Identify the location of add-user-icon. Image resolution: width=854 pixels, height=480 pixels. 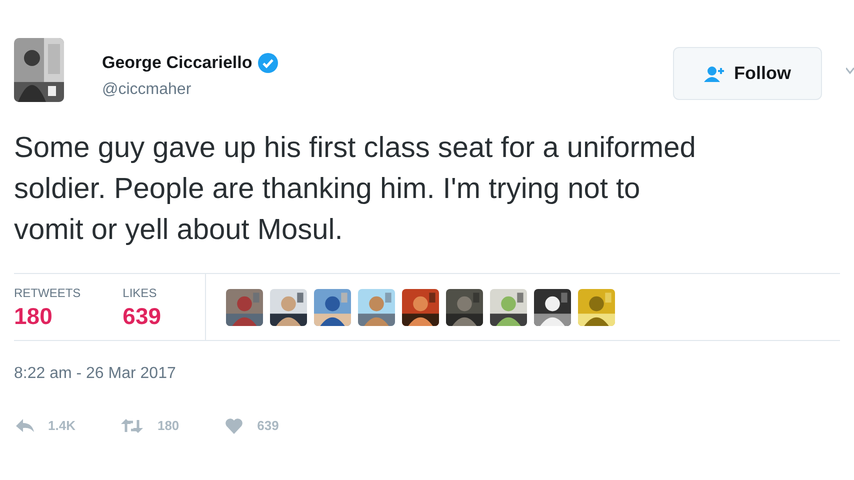
(715, 74).